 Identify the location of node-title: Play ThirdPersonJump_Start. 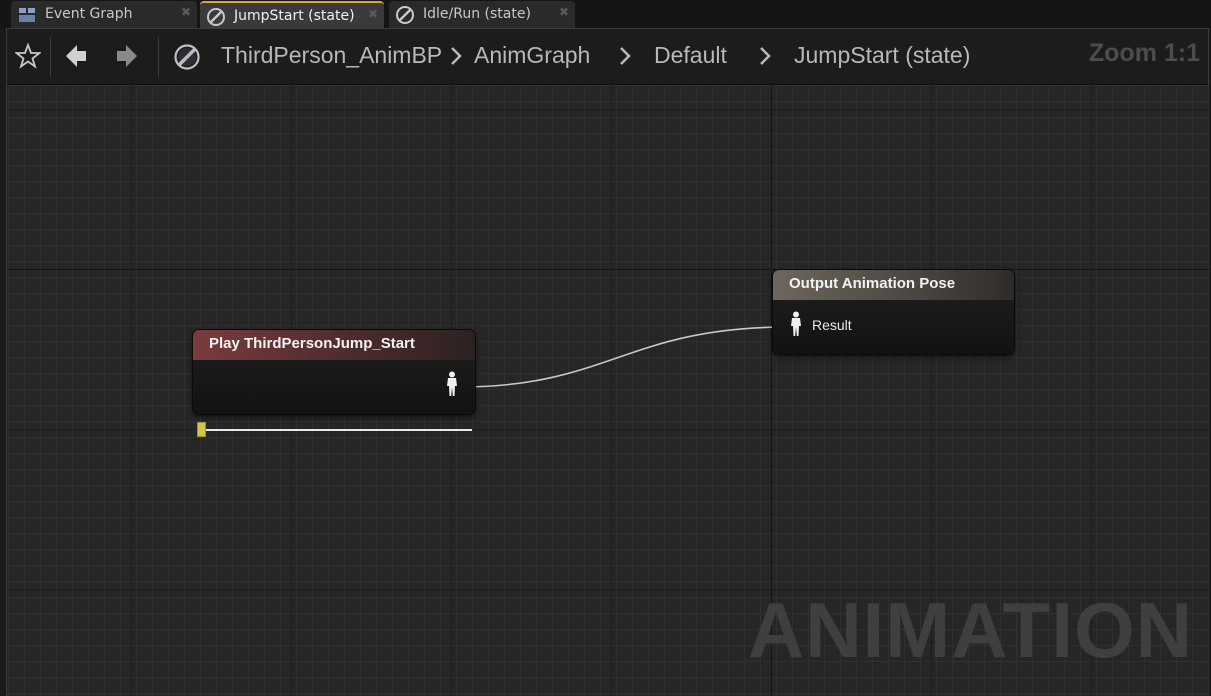
(334, 345).